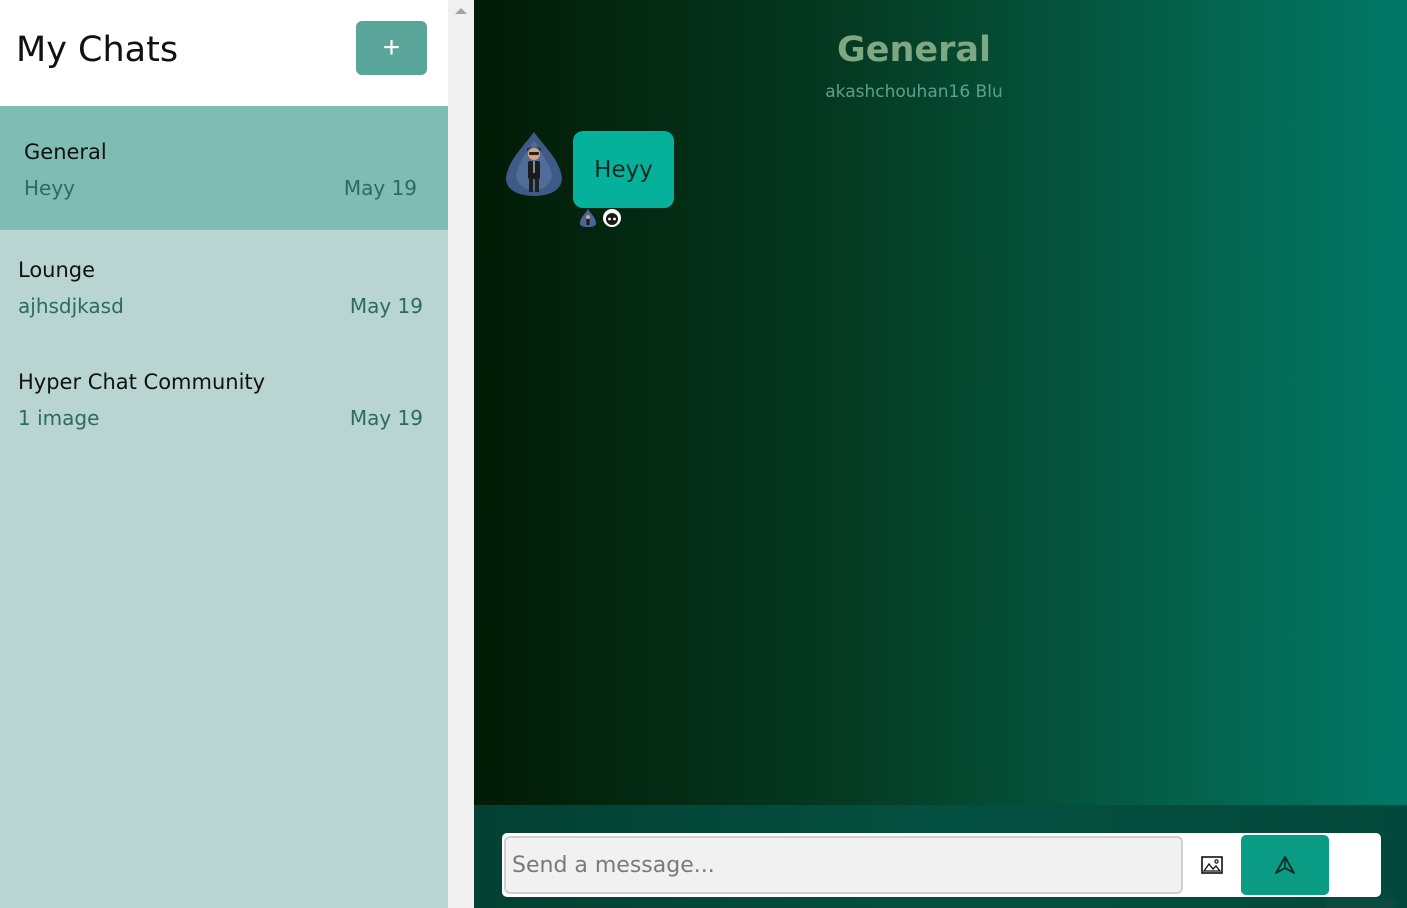 The image size is (1407, 908). What do you see at coordinates (65, 152) in the screenshot?
I see `chat-name: General` at bounding box center [65, 152].